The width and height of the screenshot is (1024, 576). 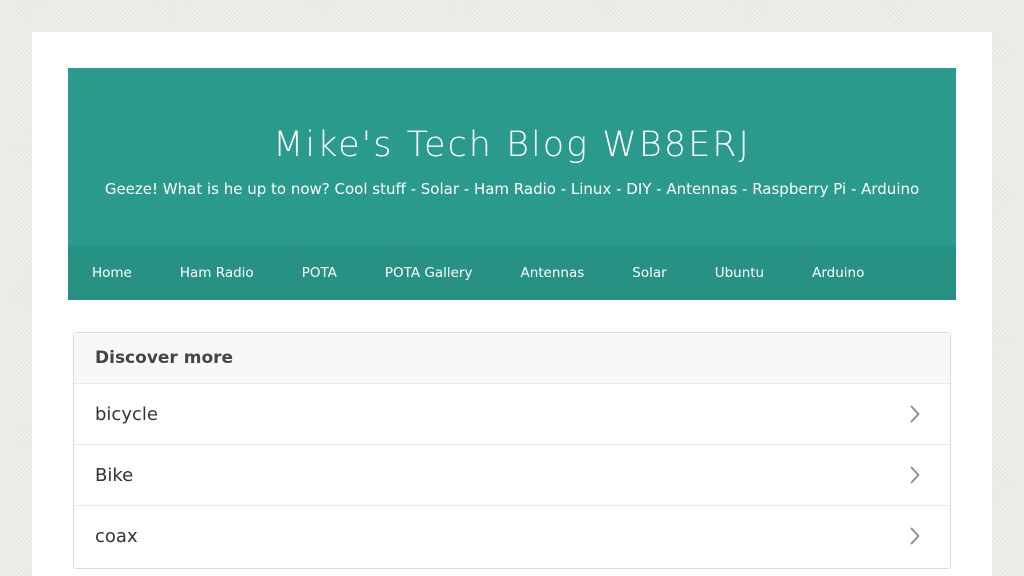 I want to click on nav-item-home: Home, so click(x=112, y=273).